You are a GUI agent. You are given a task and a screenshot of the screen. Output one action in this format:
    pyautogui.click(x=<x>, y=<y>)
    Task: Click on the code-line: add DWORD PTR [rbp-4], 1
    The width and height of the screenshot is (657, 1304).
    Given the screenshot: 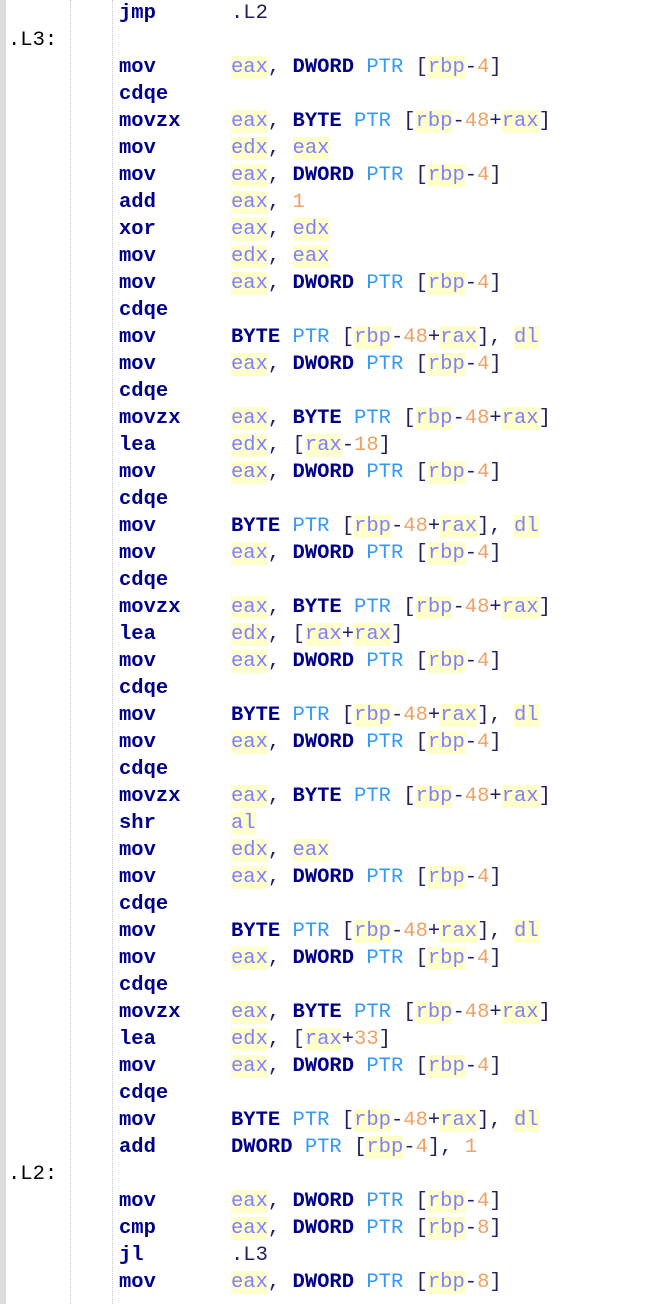 What is the action you would take?
    pyautogui.click(x=328, y=1147)
    